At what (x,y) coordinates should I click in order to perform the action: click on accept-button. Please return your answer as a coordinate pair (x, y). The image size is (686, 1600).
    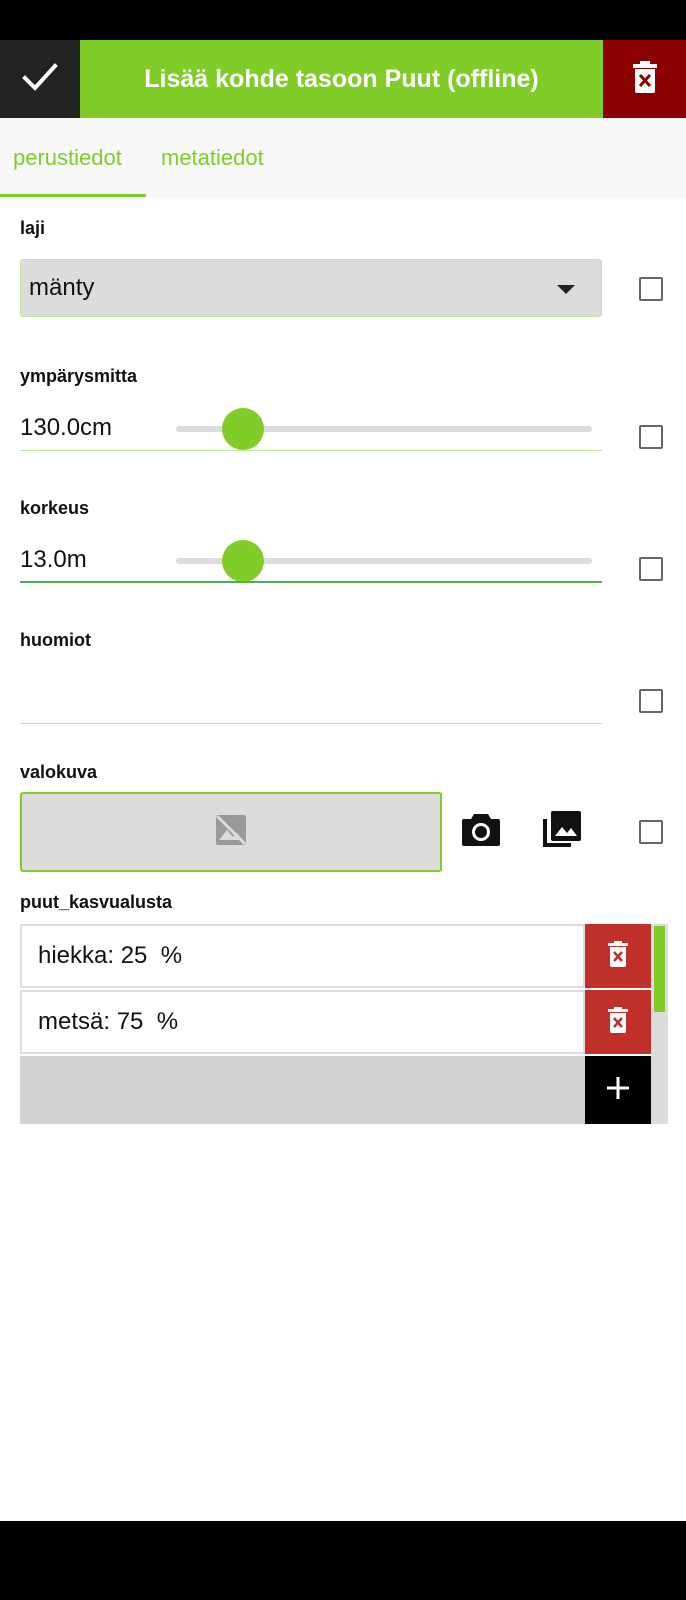
    Looking at the image, I should click on (40, 79).